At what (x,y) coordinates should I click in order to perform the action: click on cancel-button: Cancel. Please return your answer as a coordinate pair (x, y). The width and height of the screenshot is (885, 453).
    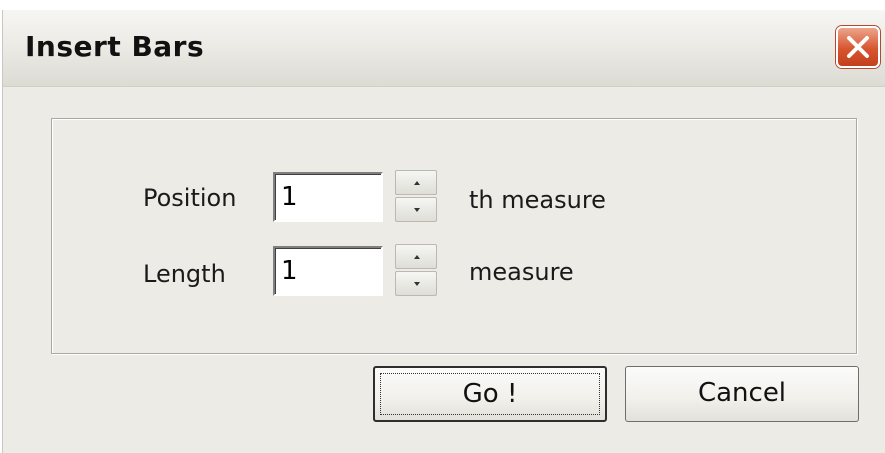
    Looking at the image, I should click on (742, 394).